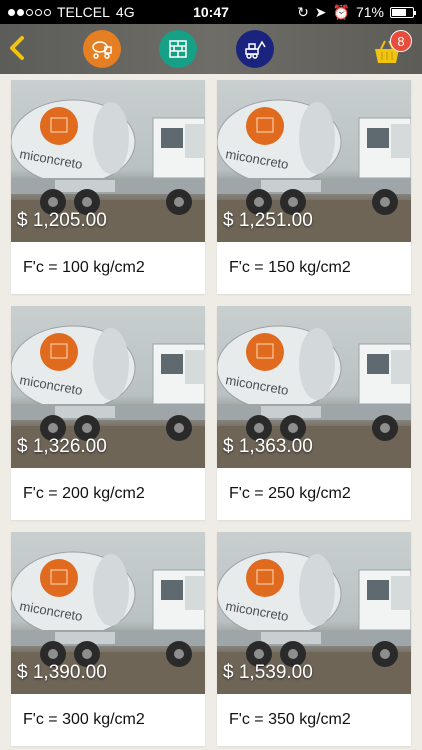 Image resolution: width=422 pixels, height=750 pixels. What do you see at coordinates (369, 12) in the screenshot?
I see `battery-percent: 71%` at bounding box center [369, 12].